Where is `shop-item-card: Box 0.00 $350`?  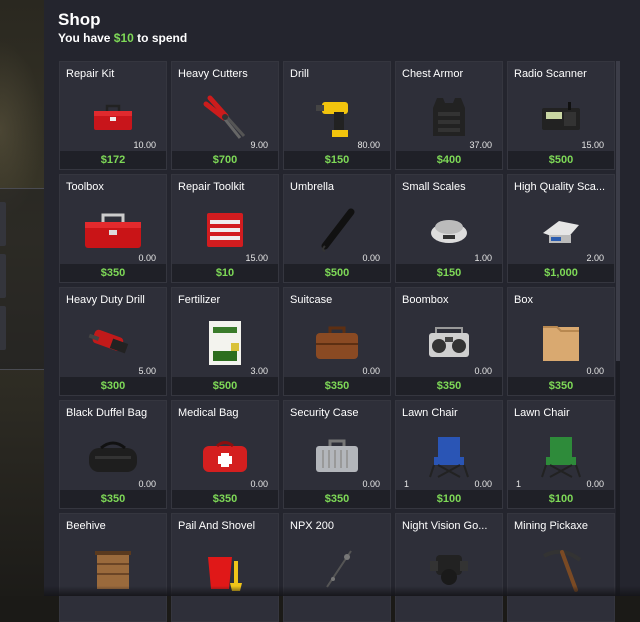 shop-item-card: Box 0.00 $350 is located at coordinates (561, 341).